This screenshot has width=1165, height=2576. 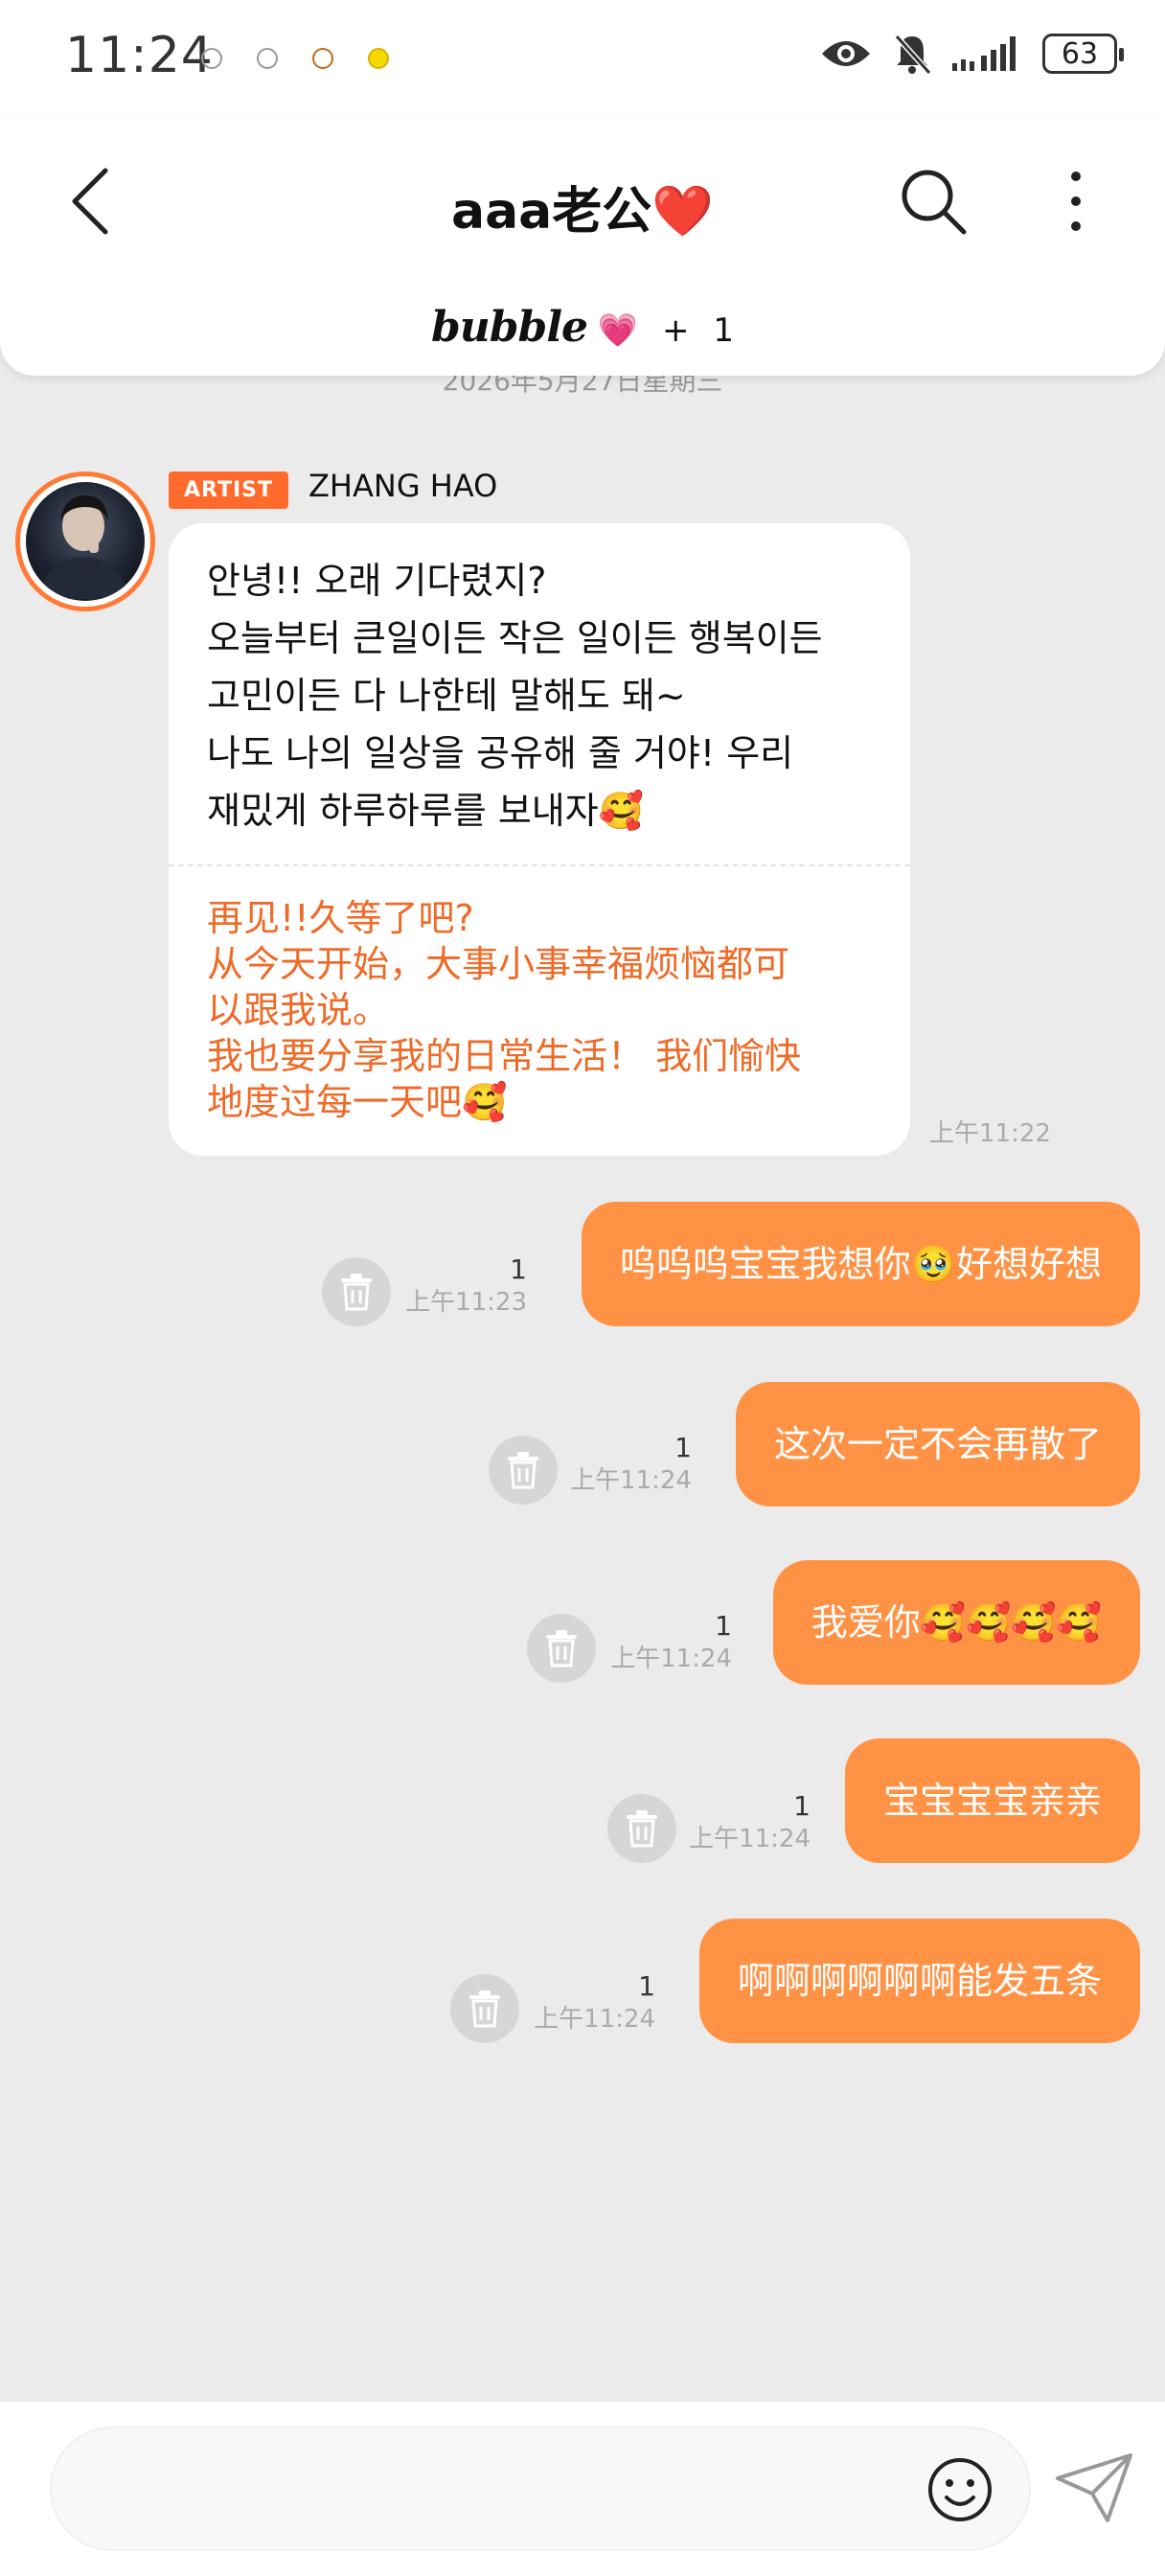 I want to click on translation-line: 以跟我说。, so click(x=298, y=1010).